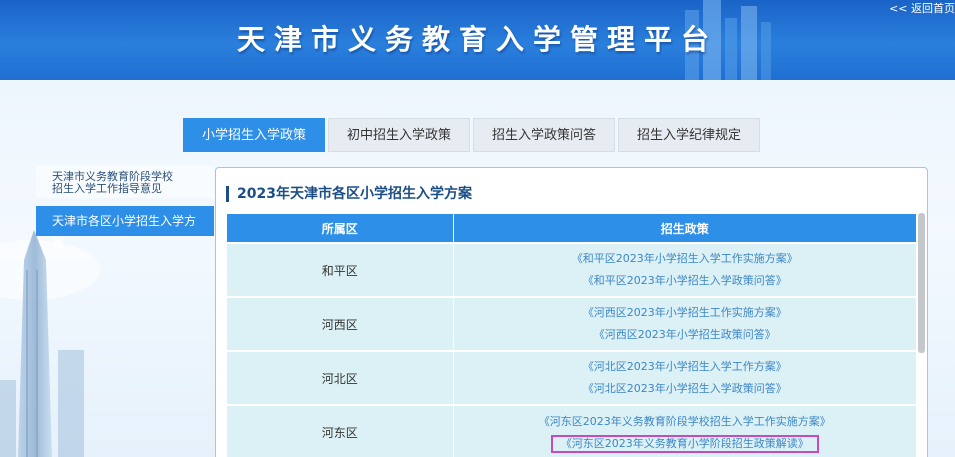  What do you see at coordinates (685, 422) in the screenshot?
I see `policy-link: 《河东区2023年义务教育阶段学校招生入学工作实施方案》` at bounding box center [685, 422].